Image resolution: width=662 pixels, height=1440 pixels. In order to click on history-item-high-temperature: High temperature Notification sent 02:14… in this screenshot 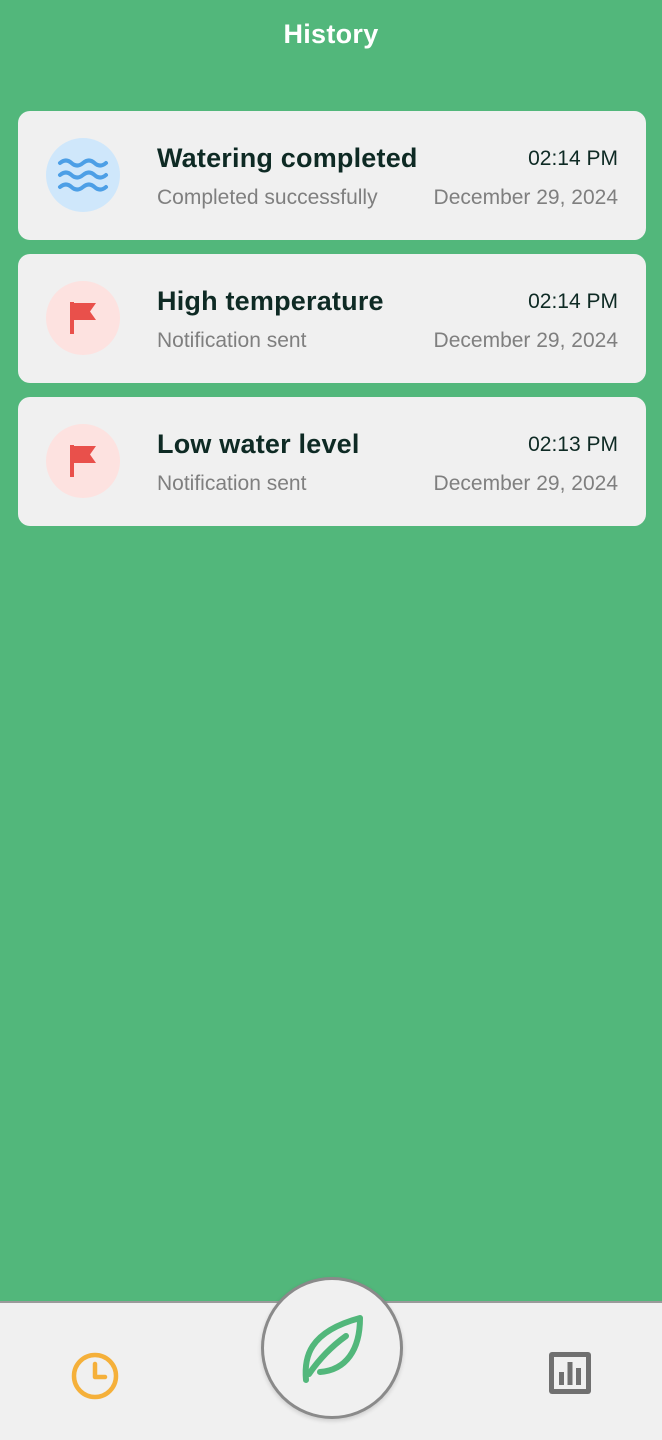, I will do `click(332, 318)`.